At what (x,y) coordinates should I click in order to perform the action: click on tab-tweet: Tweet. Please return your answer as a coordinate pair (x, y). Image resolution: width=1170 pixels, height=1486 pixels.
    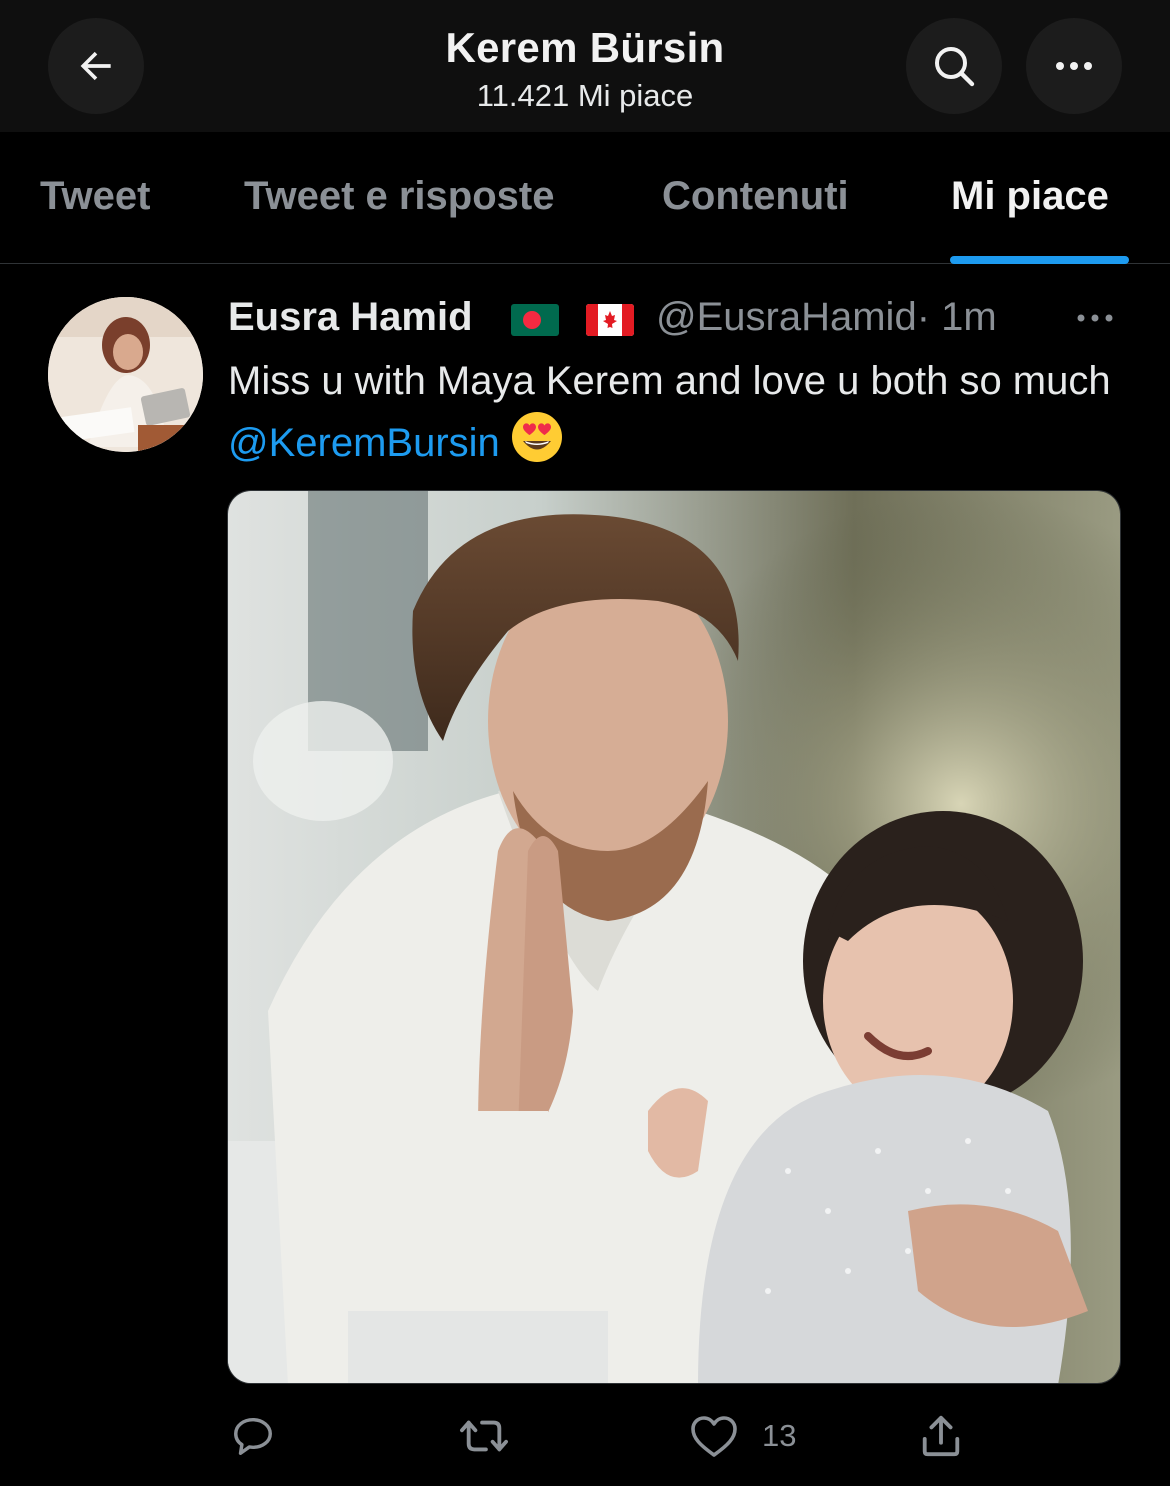
    Looking at the image, I should click on (95, 196).